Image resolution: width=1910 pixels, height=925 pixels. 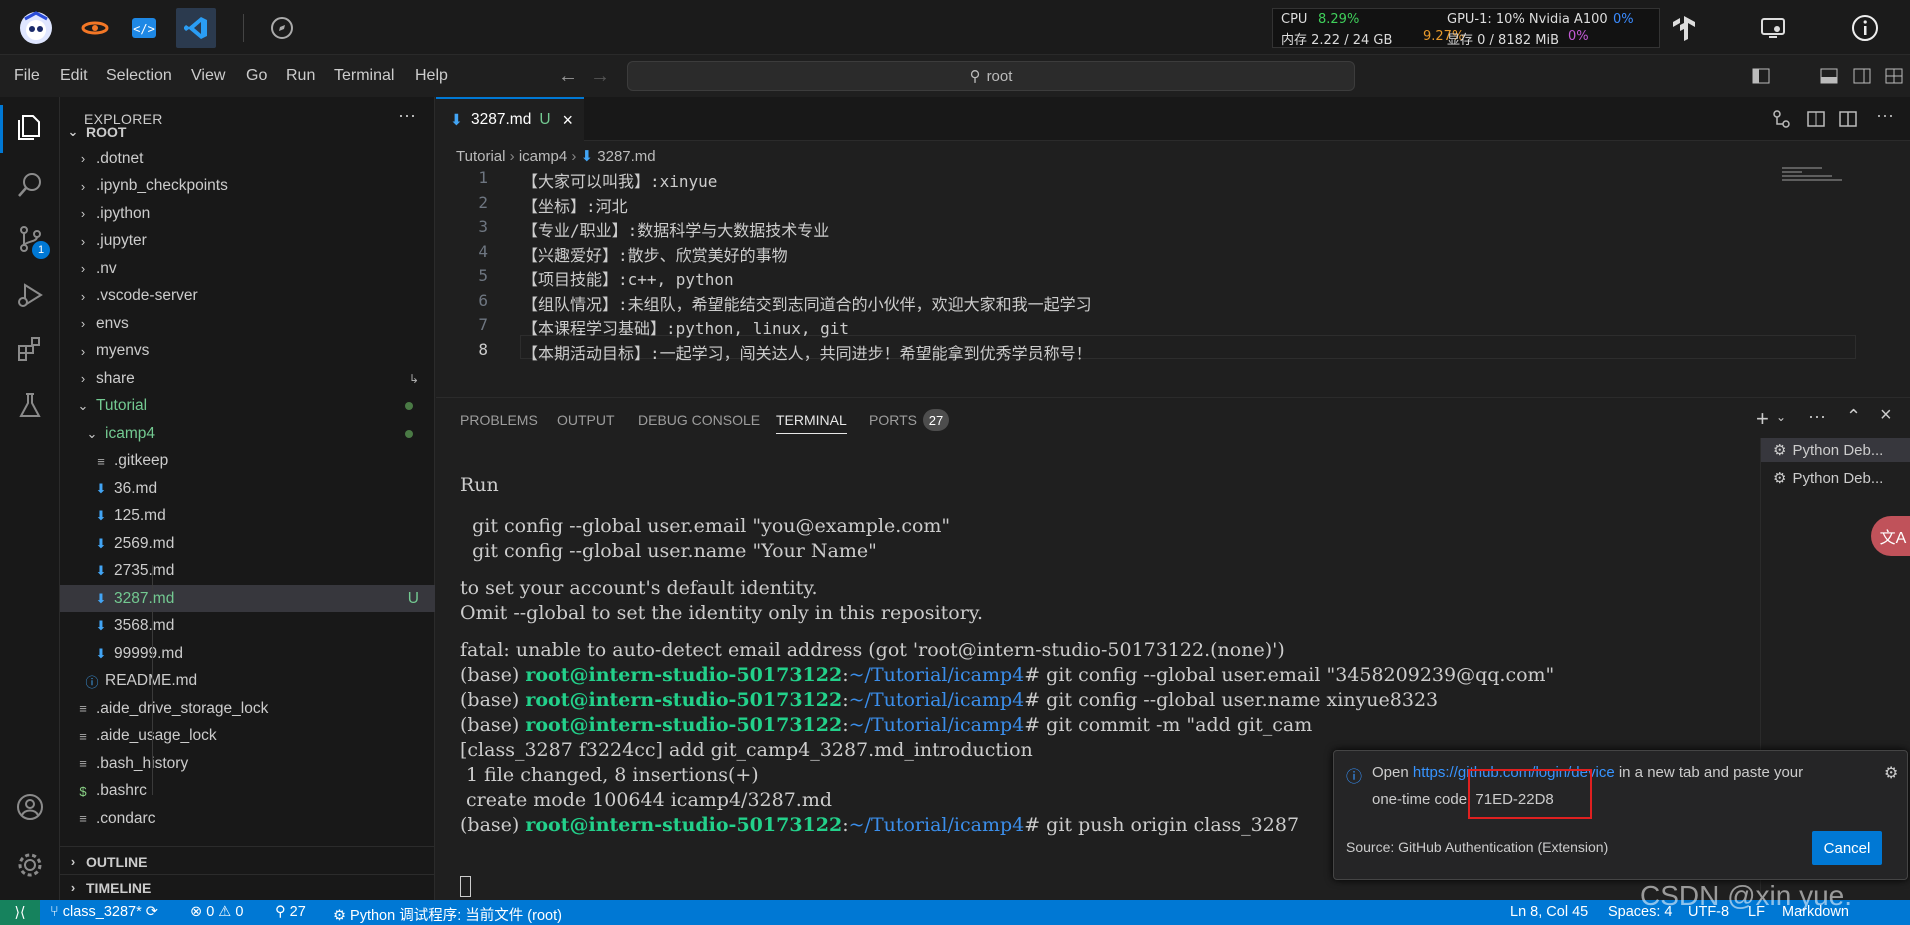 What do you see at coordinates (247, 763) in the screenshot?
I see `tree-item: ≡ .bash_history` at bounding box center [247, 763].